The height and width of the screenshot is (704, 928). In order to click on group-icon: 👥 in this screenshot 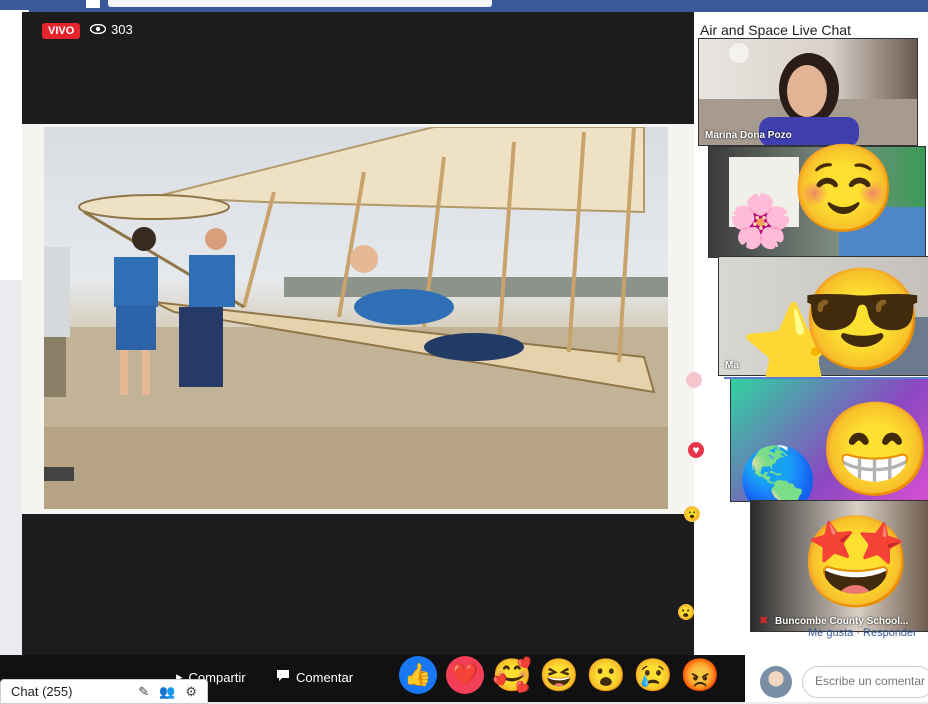, I will do `click(167, 692)`.